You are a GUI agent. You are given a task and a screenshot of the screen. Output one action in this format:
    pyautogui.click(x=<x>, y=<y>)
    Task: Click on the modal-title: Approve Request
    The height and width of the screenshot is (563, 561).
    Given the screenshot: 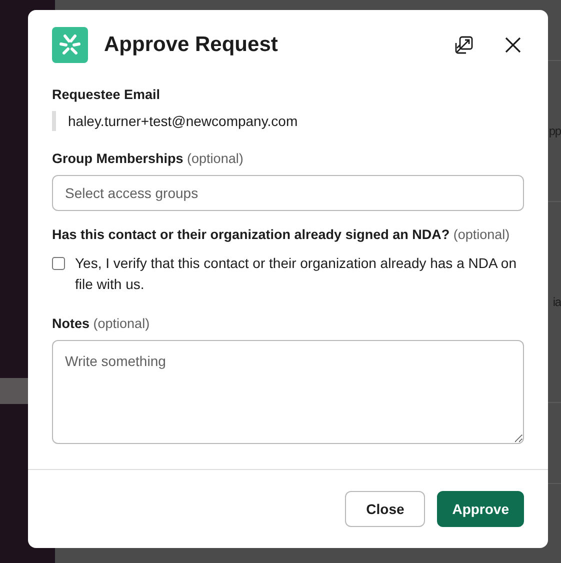 What is the action you would take?
    pyautogui.click(x=191, y=44)
    